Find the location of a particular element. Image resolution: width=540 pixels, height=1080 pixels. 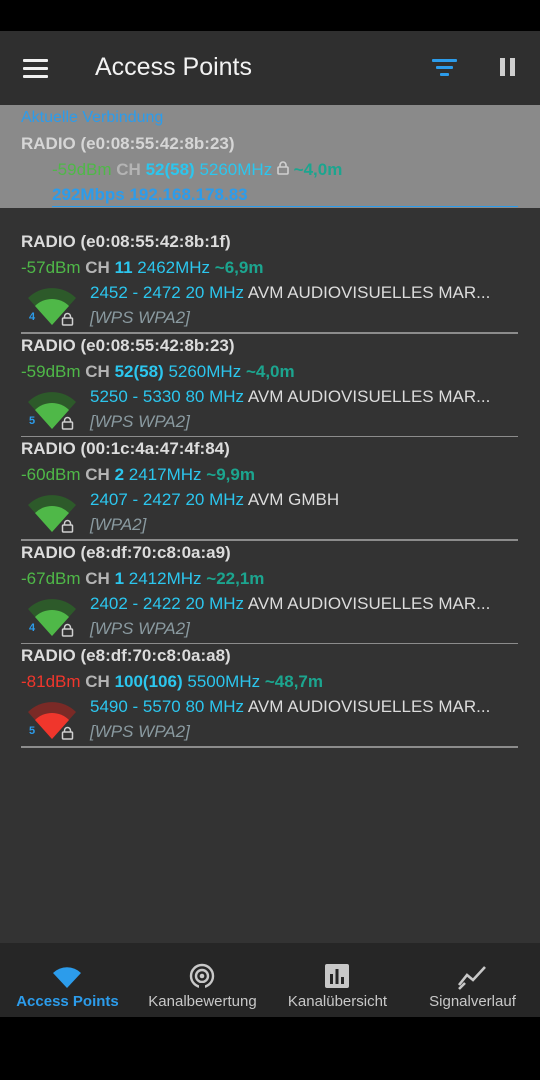

ap-signal: -67dBm CH 1 2412MHz ~22,1m is located at coordinates (142, 579).